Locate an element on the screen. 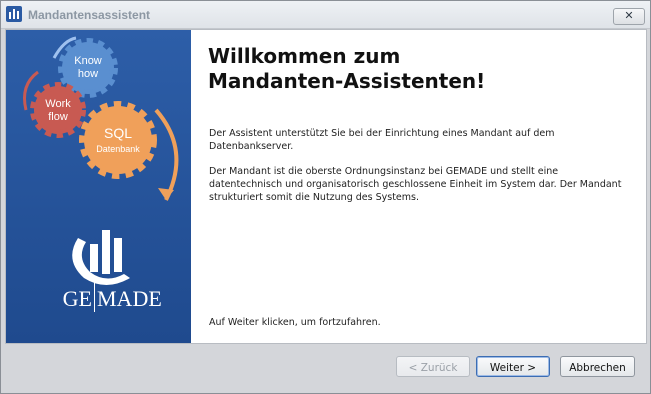 This screenshot has height=394, width=651. app-icon is located at coordinates (14, 14).